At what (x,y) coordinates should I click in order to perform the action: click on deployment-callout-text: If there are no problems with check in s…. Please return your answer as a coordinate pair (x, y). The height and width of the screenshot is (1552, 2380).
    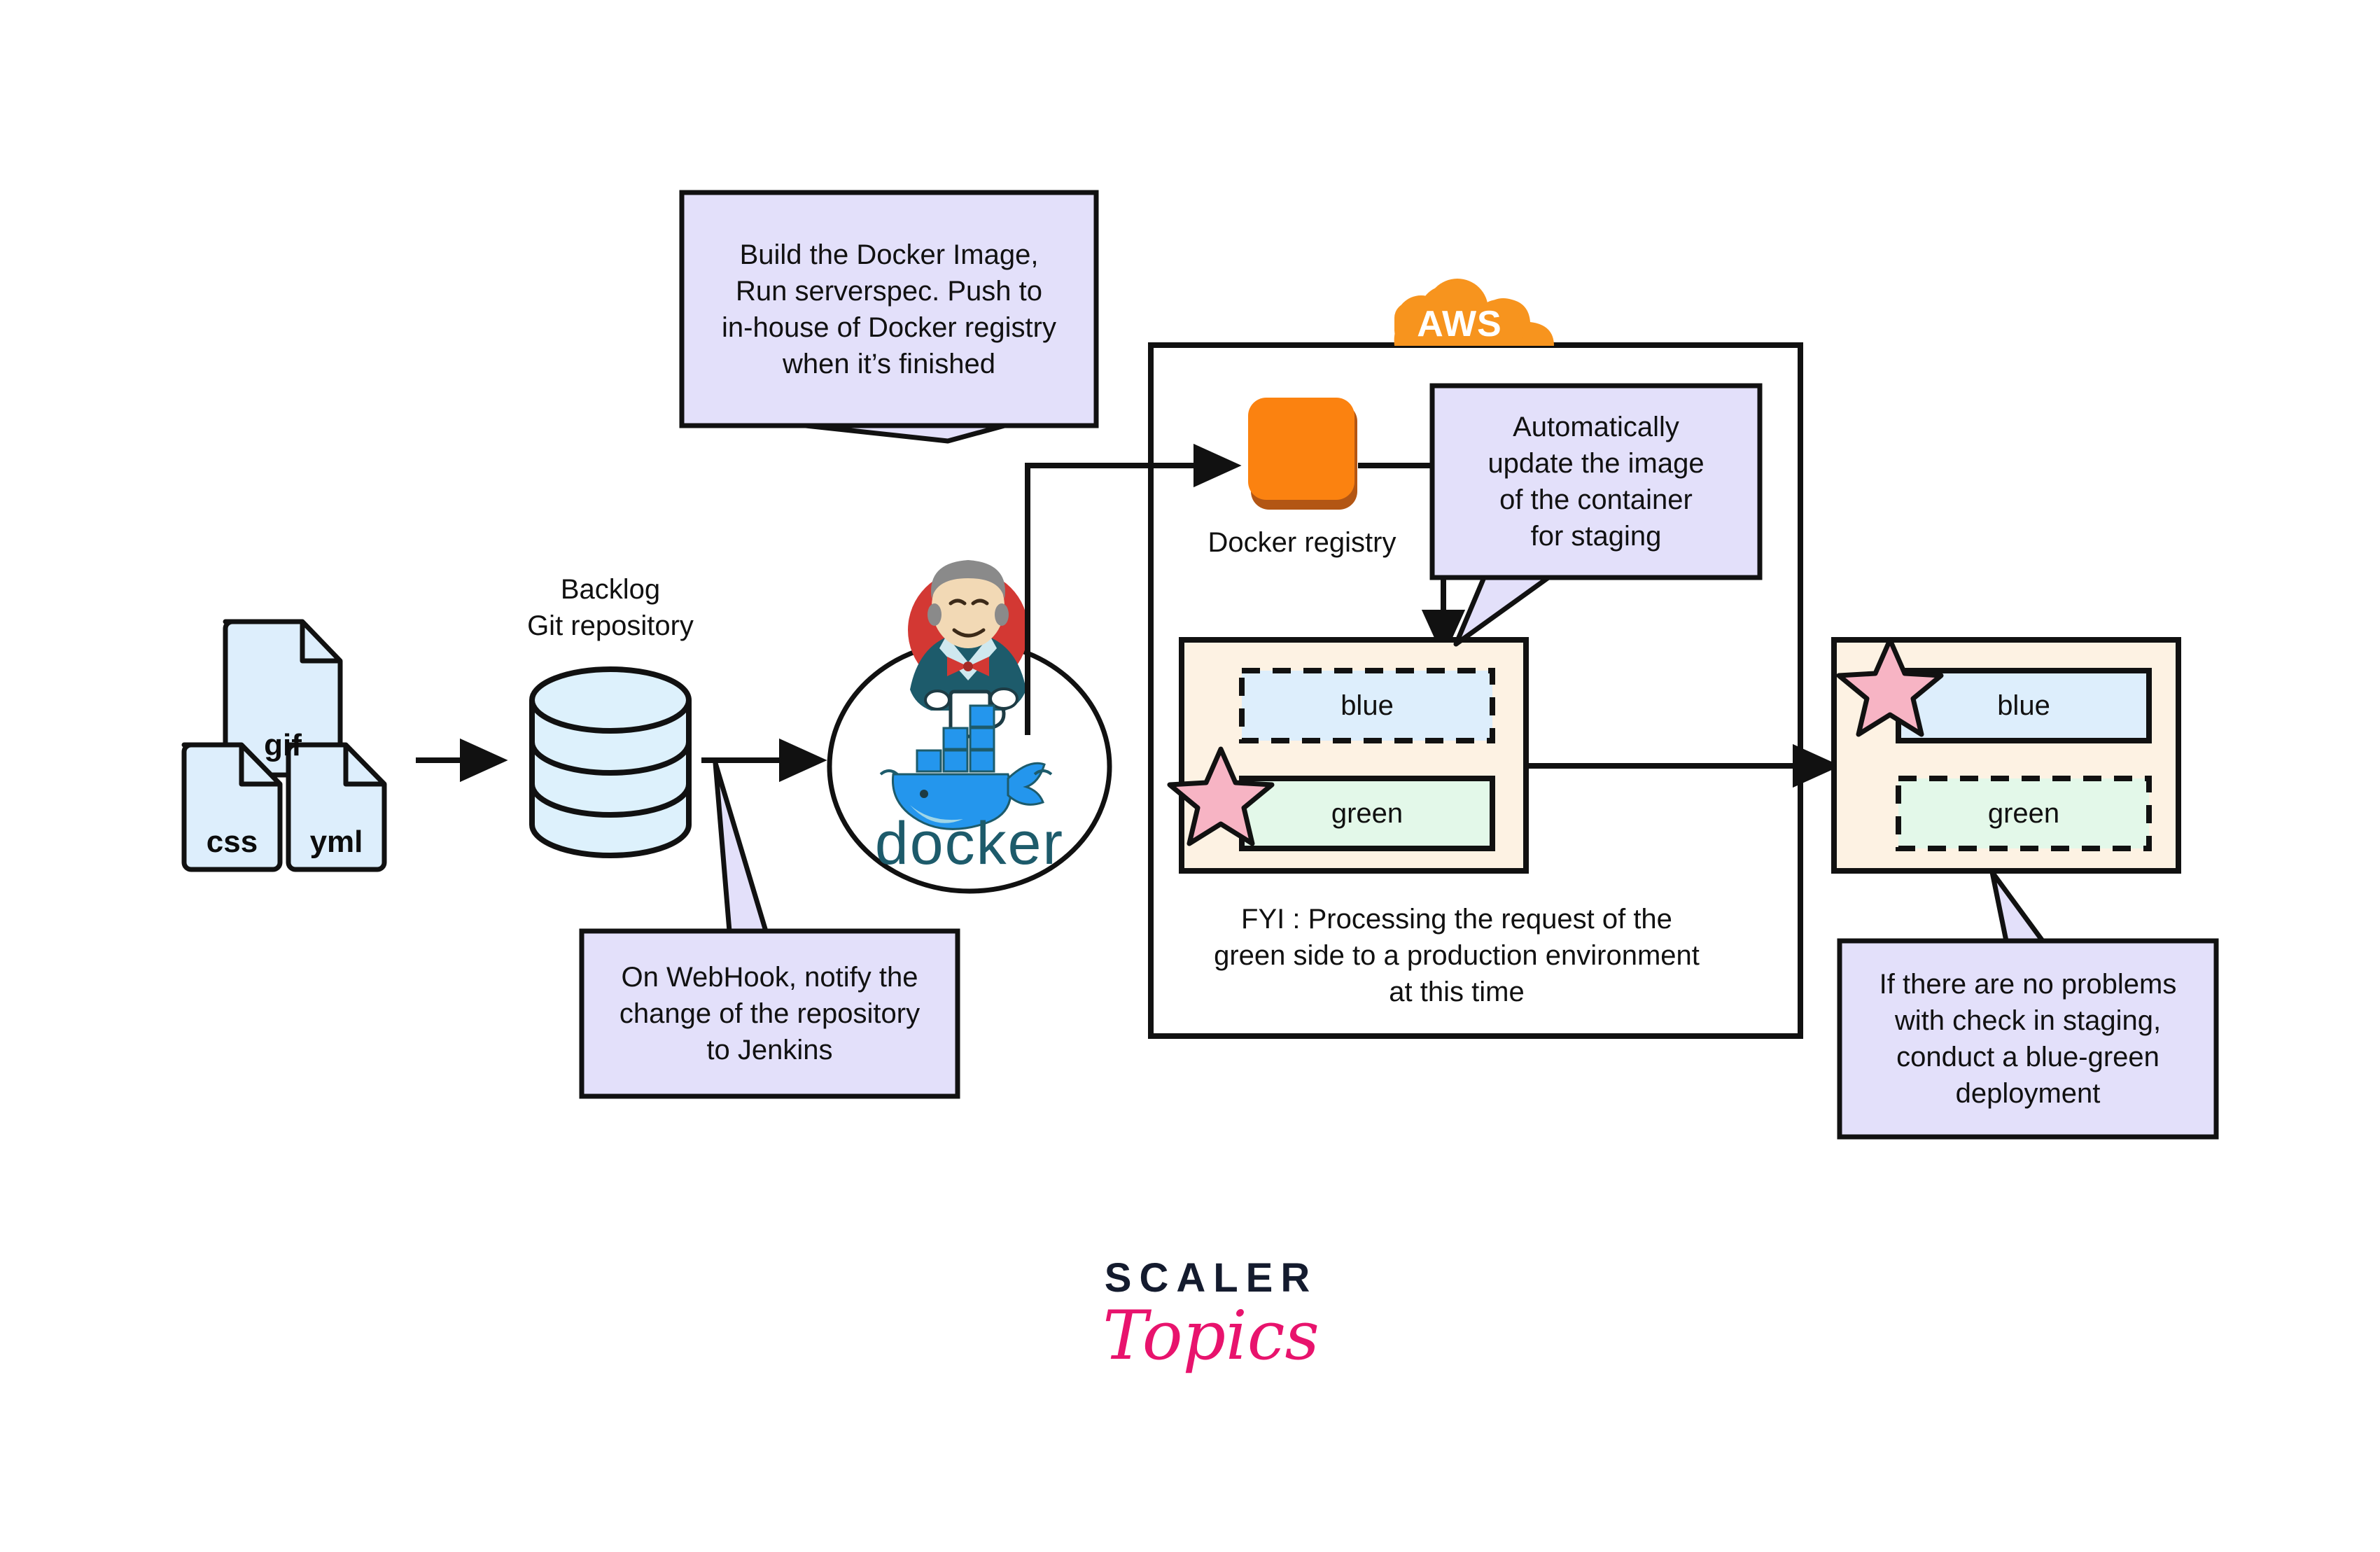
    Looking at the image, I should click on (2028, 1039).